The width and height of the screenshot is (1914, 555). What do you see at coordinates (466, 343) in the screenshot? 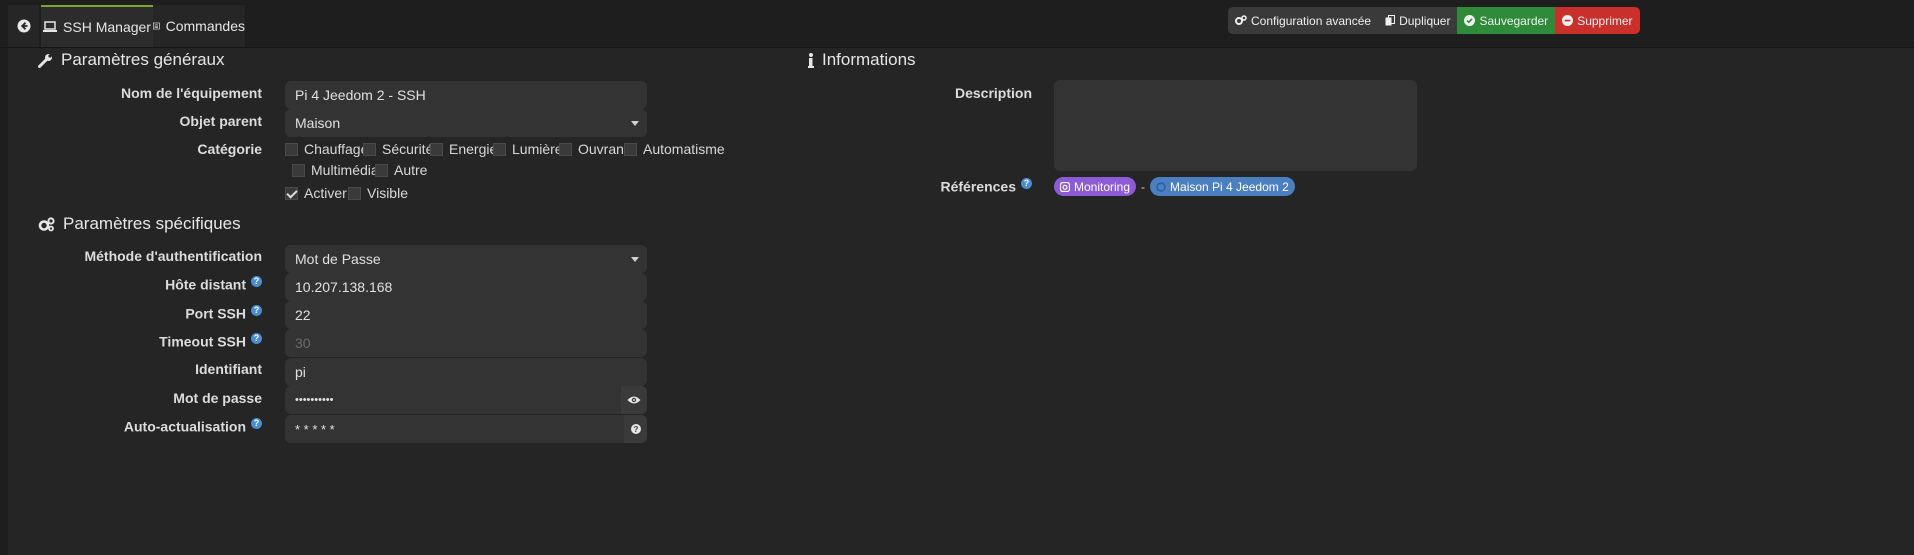
I see `ssh-timeout-input: 30` at bounding box center [466, 343].